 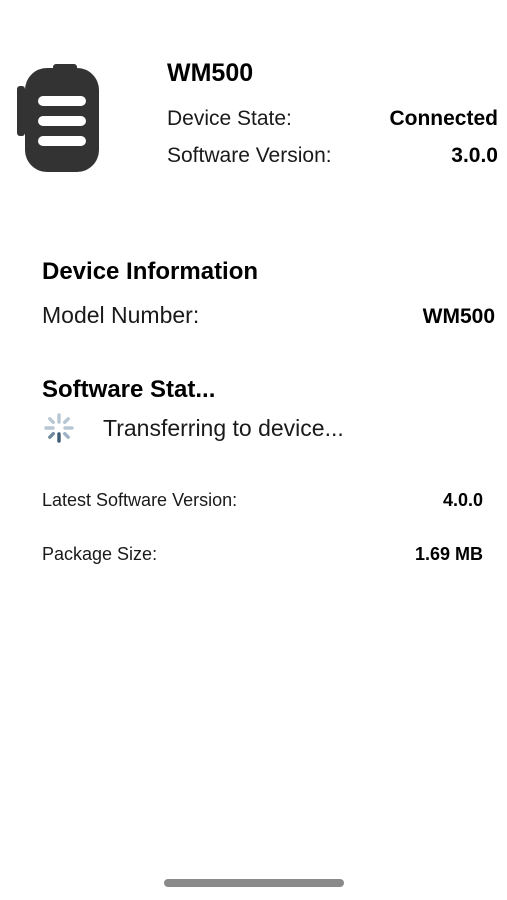 What do you see at coordinates (58, 118) in the screenshot?
I see `transmitter-device-icon` at bounding box center [58, 118].